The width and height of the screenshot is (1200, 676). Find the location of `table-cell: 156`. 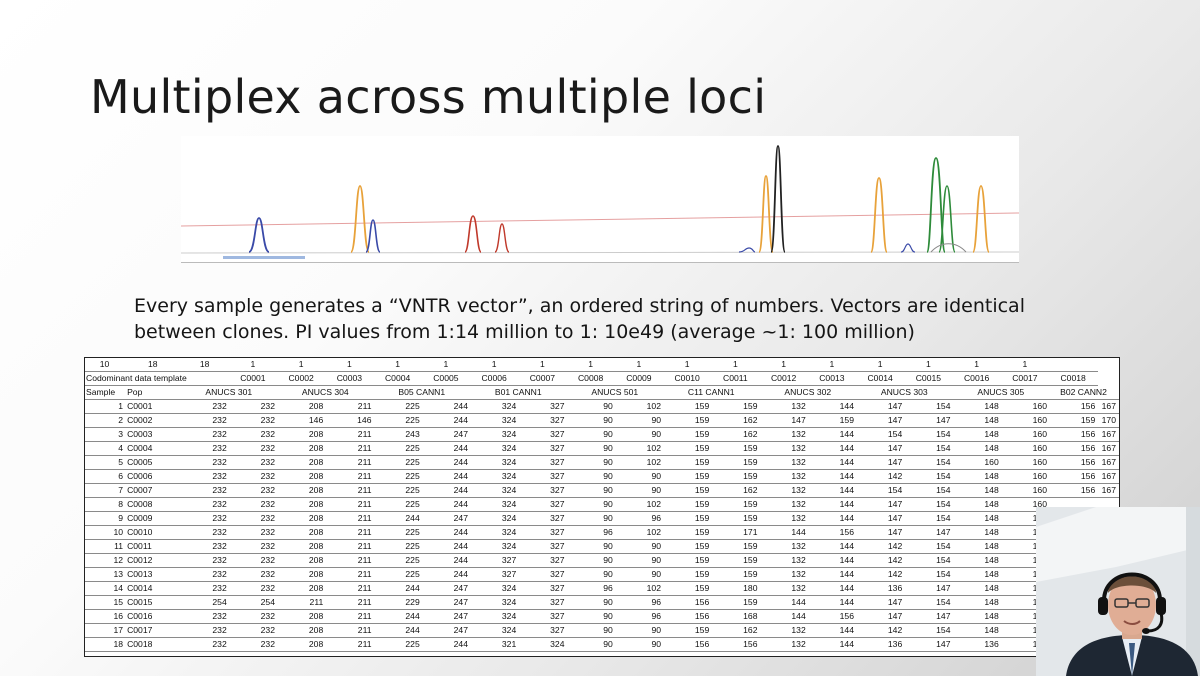

table-cell: 156 is located at coordinates (1074, 462).